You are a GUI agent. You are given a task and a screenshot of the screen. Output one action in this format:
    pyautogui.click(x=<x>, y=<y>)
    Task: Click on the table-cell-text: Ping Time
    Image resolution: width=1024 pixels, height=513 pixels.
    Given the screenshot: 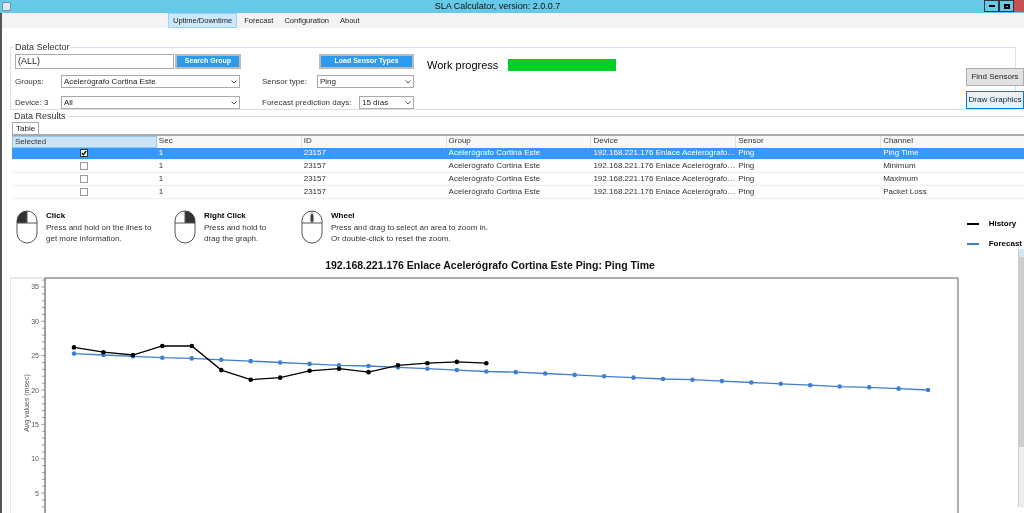 What is the action you would take?
    pyautogui.click(x=901, y=153)
    